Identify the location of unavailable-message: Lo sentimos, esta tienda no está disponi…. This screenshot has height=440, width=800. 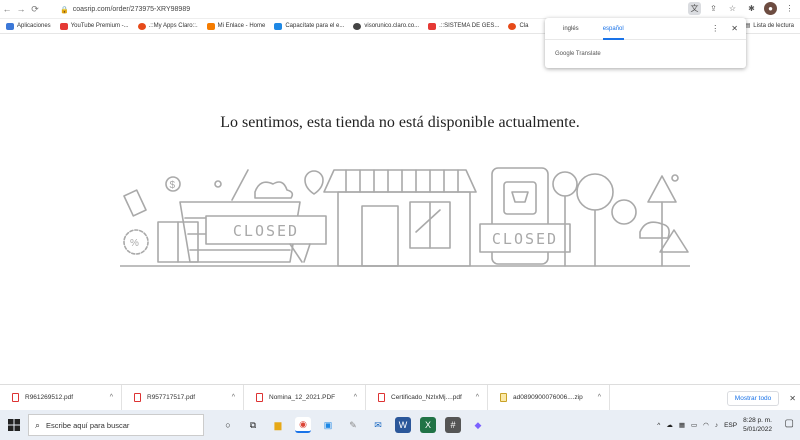
(400, 122).